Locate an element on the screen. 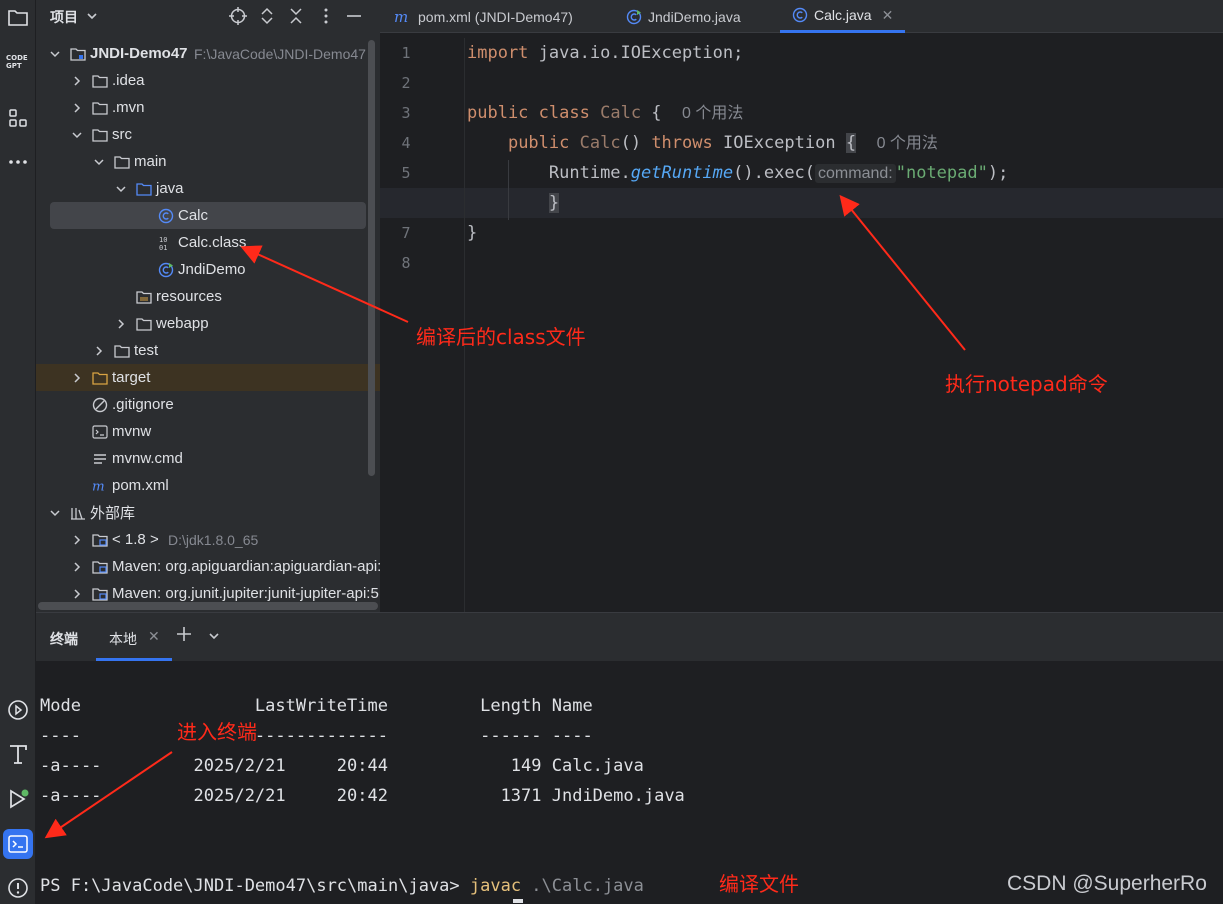 The height and width of the screenshot is (904, 1223). expand-all-icon is located at coordinates (267, 16).